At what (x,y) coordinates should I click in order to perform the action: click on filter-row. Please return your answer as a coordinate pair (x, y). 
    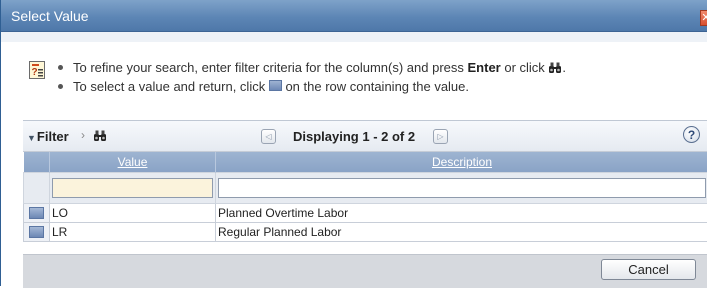
    Looking at the image, I should click on (365, 188).